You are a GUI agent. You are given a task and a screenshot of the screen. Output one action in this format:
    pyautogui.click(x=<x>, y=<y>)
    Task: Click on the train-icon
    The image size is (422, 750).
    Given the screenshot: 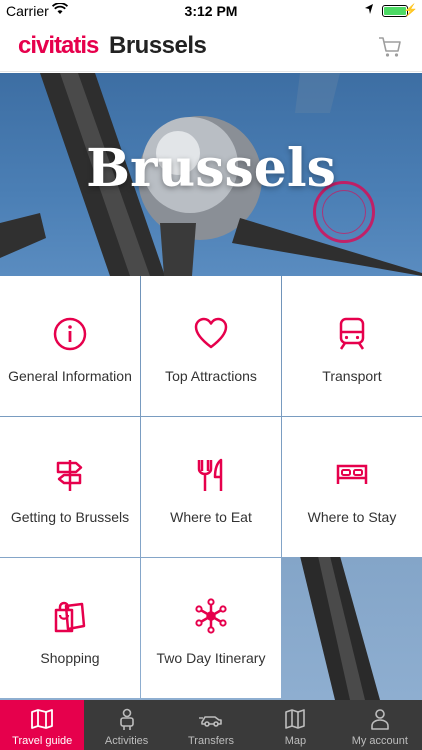 What is the action you would take?
    pyautogui.click(x=352, y=333)
    